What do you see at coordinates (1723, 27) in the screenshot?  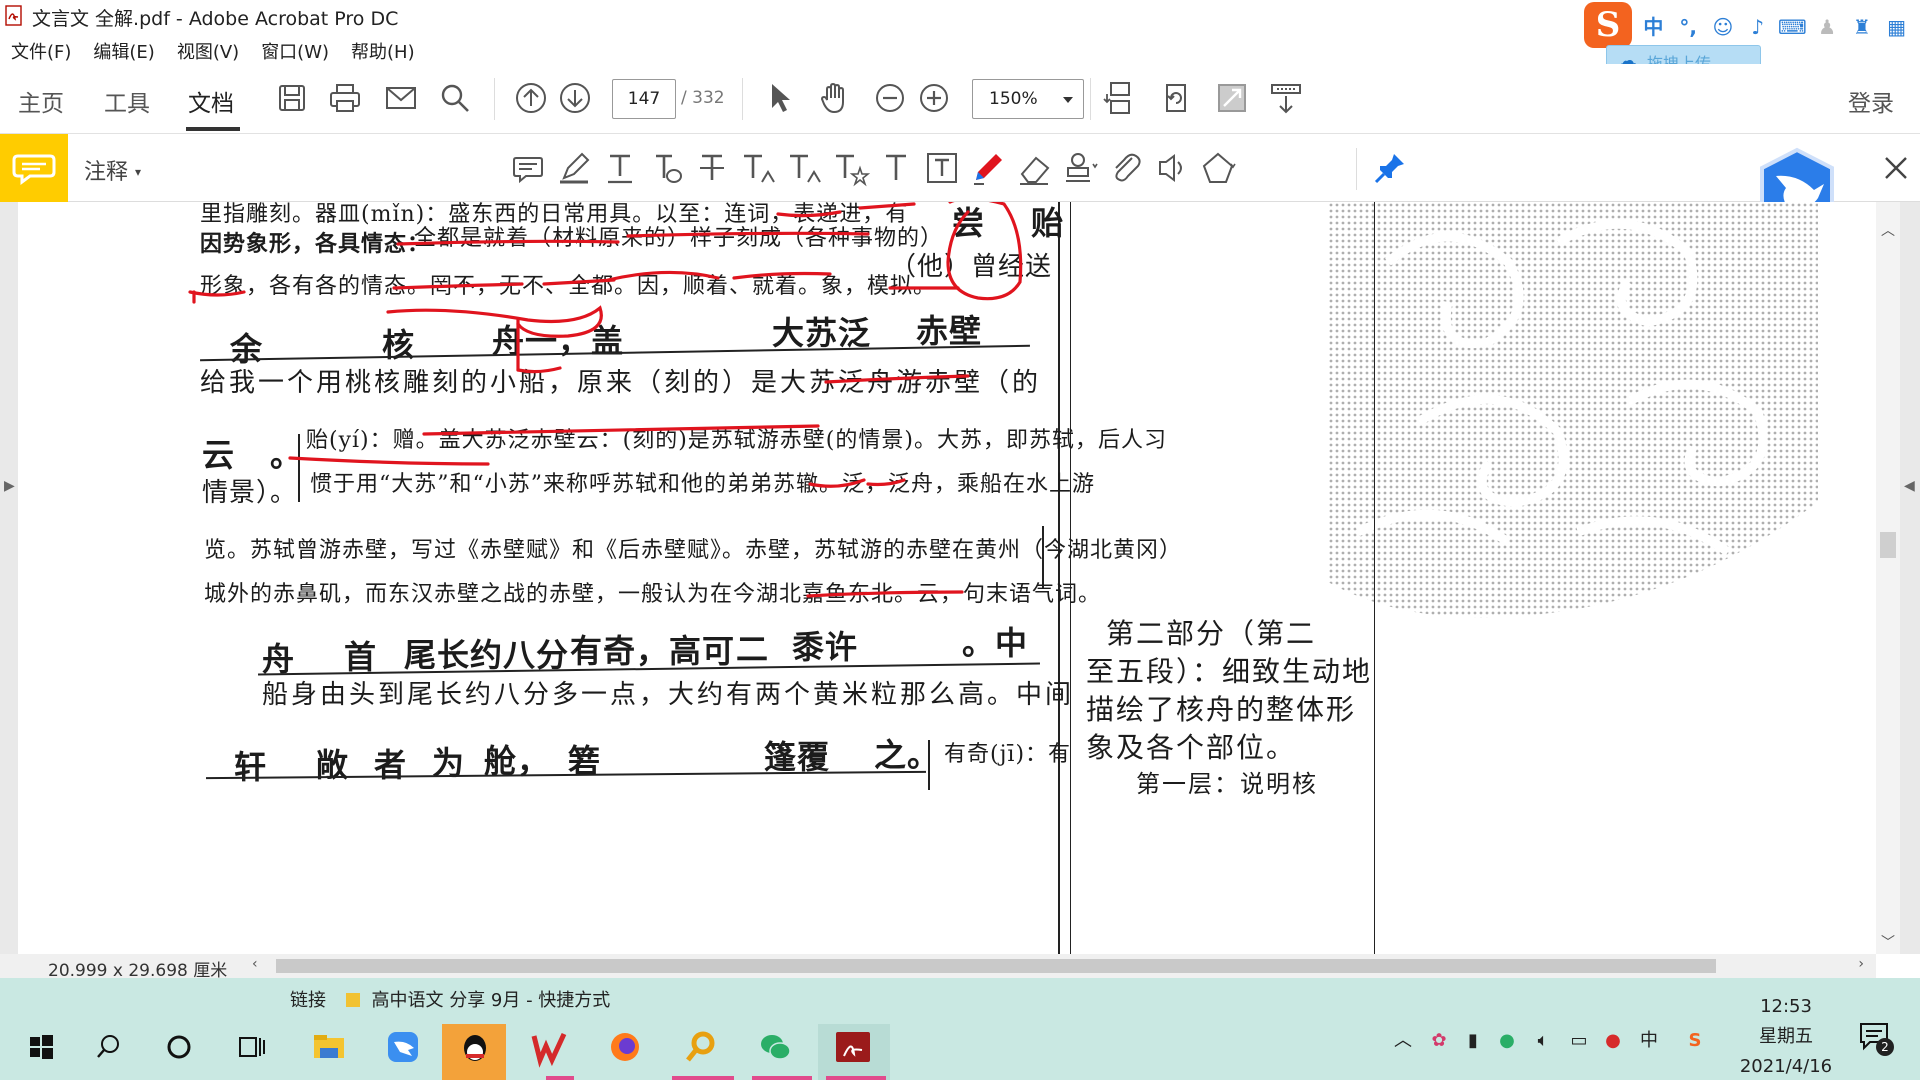 I see `ime-emoji-icon: ☺` at bounding box center [1723, 27].